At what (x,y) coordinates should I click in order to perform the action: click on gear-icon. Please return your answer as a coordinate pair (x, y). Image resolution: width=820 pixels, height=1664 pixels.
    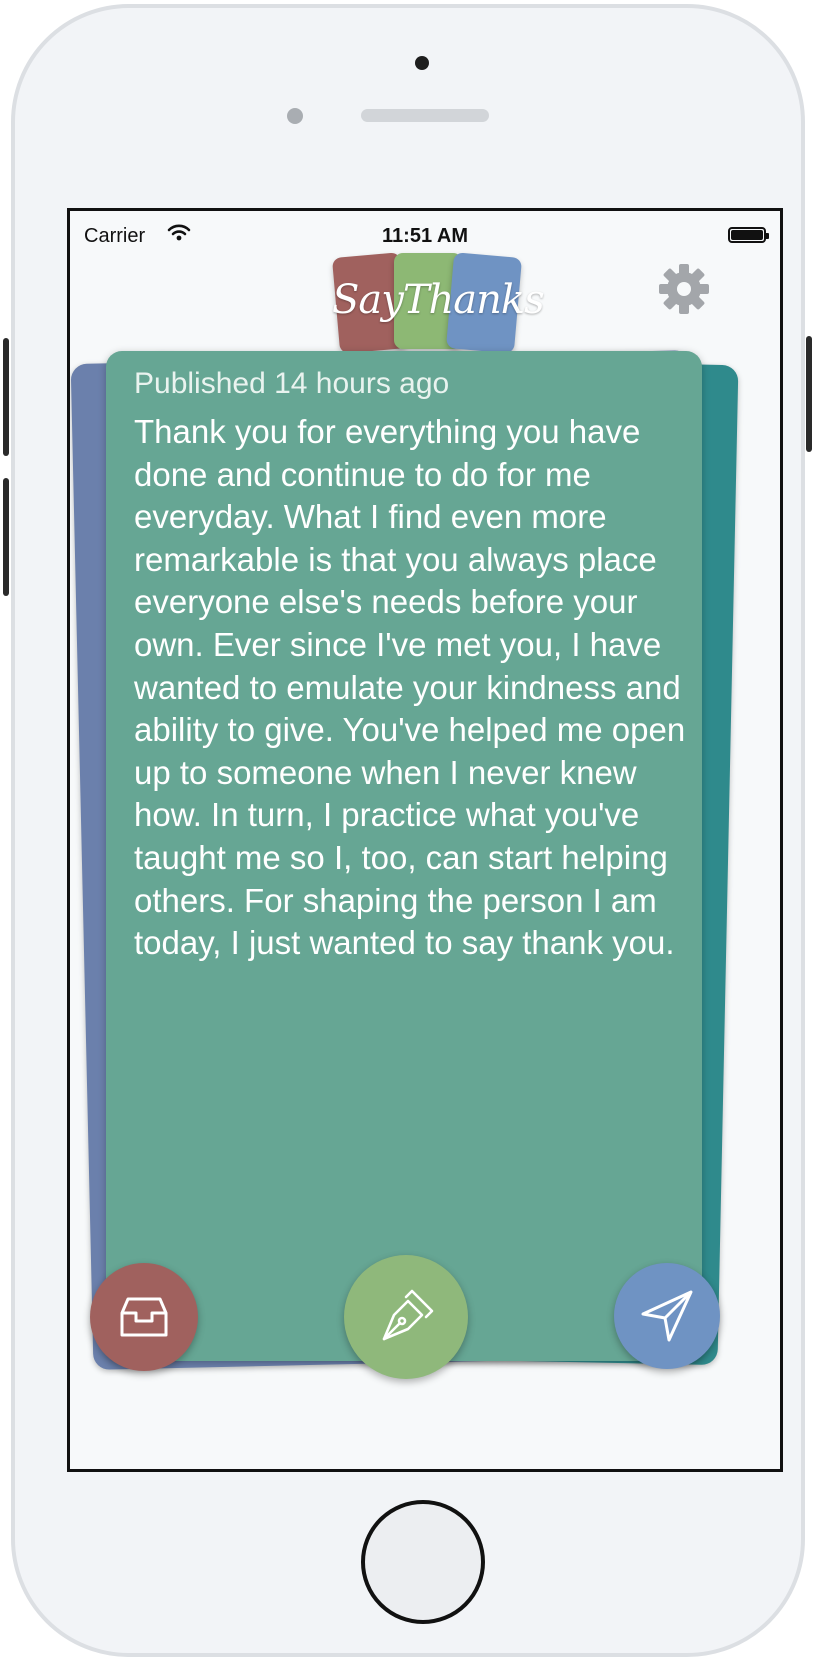
    Looking at the image, I should click on (684, 289).